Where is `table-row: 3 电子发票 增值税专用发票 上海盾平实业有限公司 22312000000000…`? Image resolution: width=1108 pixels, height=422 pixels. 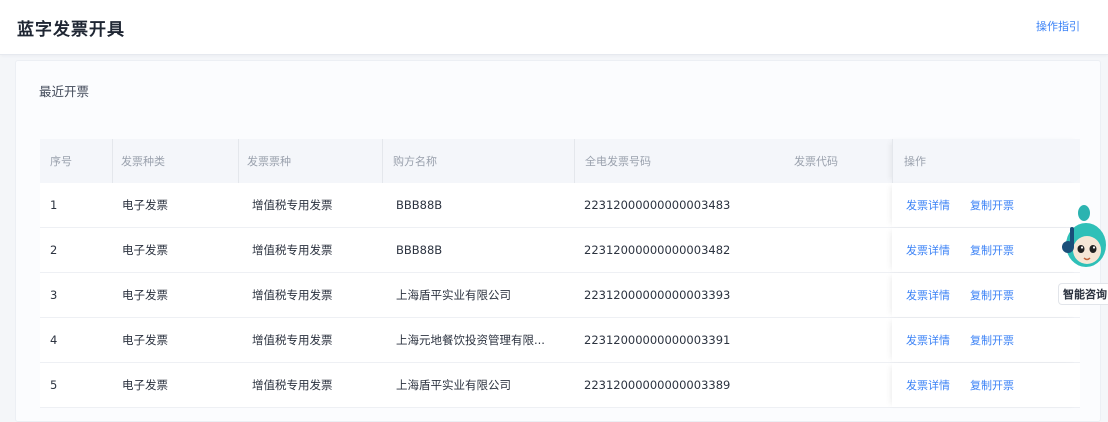
table-row: 3 电子发票 增值税专用发票 上海盾平实业有限公司 22312000000000… is located at coordinates (560, 295).